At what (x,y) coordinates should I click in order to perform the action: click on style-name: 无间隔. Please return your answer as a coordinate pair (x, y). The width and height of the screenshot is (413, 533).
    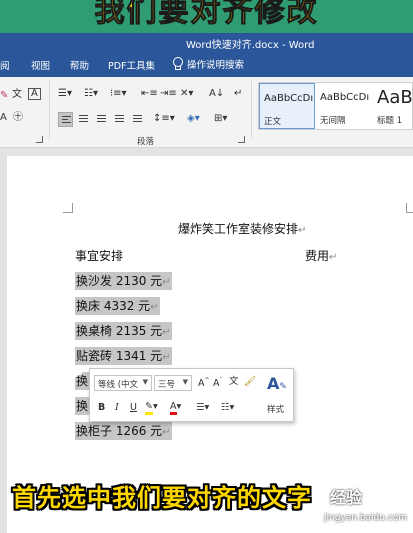
    Looking at the image, I should click on (333, 121).